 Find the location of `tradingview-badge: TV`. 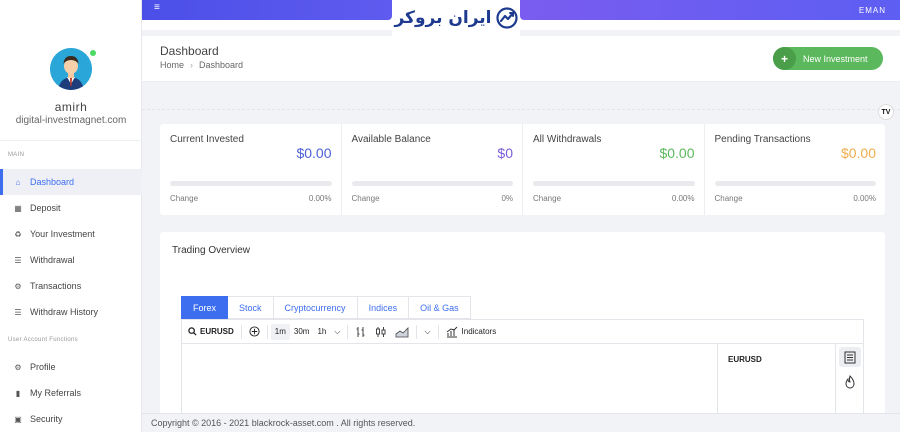

tradingview-badge: TV is located at coordinates (886, 112).